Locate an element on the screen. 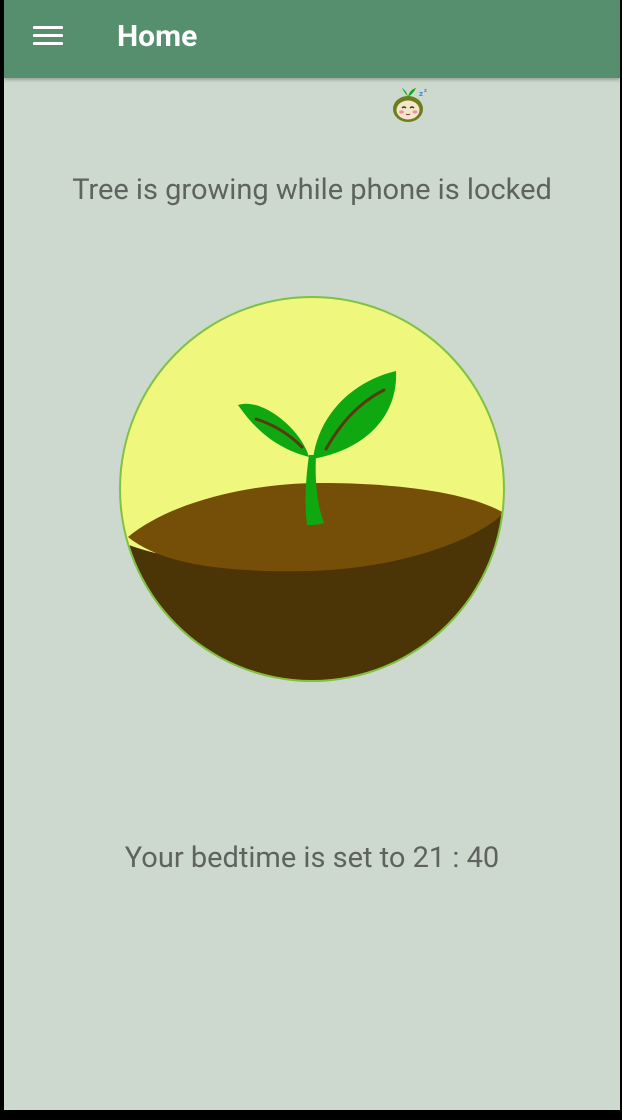 The image size is (622, 1120). bedtime-text: Your bedtime is set to 21 : 40 is located at coordinates (312, 858).